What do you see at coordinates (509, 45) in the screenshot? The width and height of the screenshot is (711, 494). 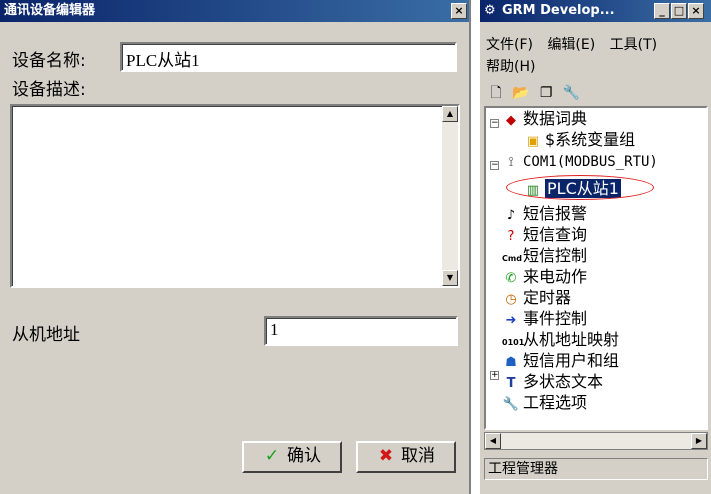 I see `menu-file: 文件(F)` at bounding box center [509, 45].